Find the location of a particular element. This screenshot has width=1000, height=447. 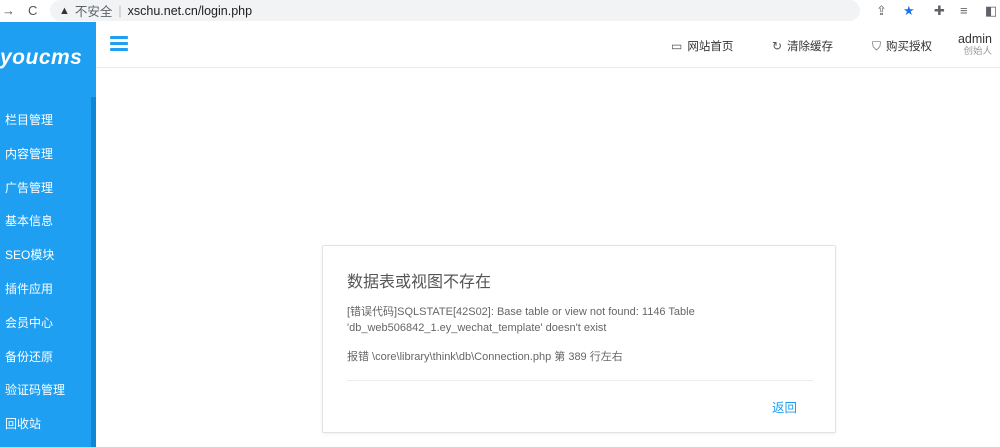

url-text: xschu.net.cn/login.php is located at coordinates (190, 11).